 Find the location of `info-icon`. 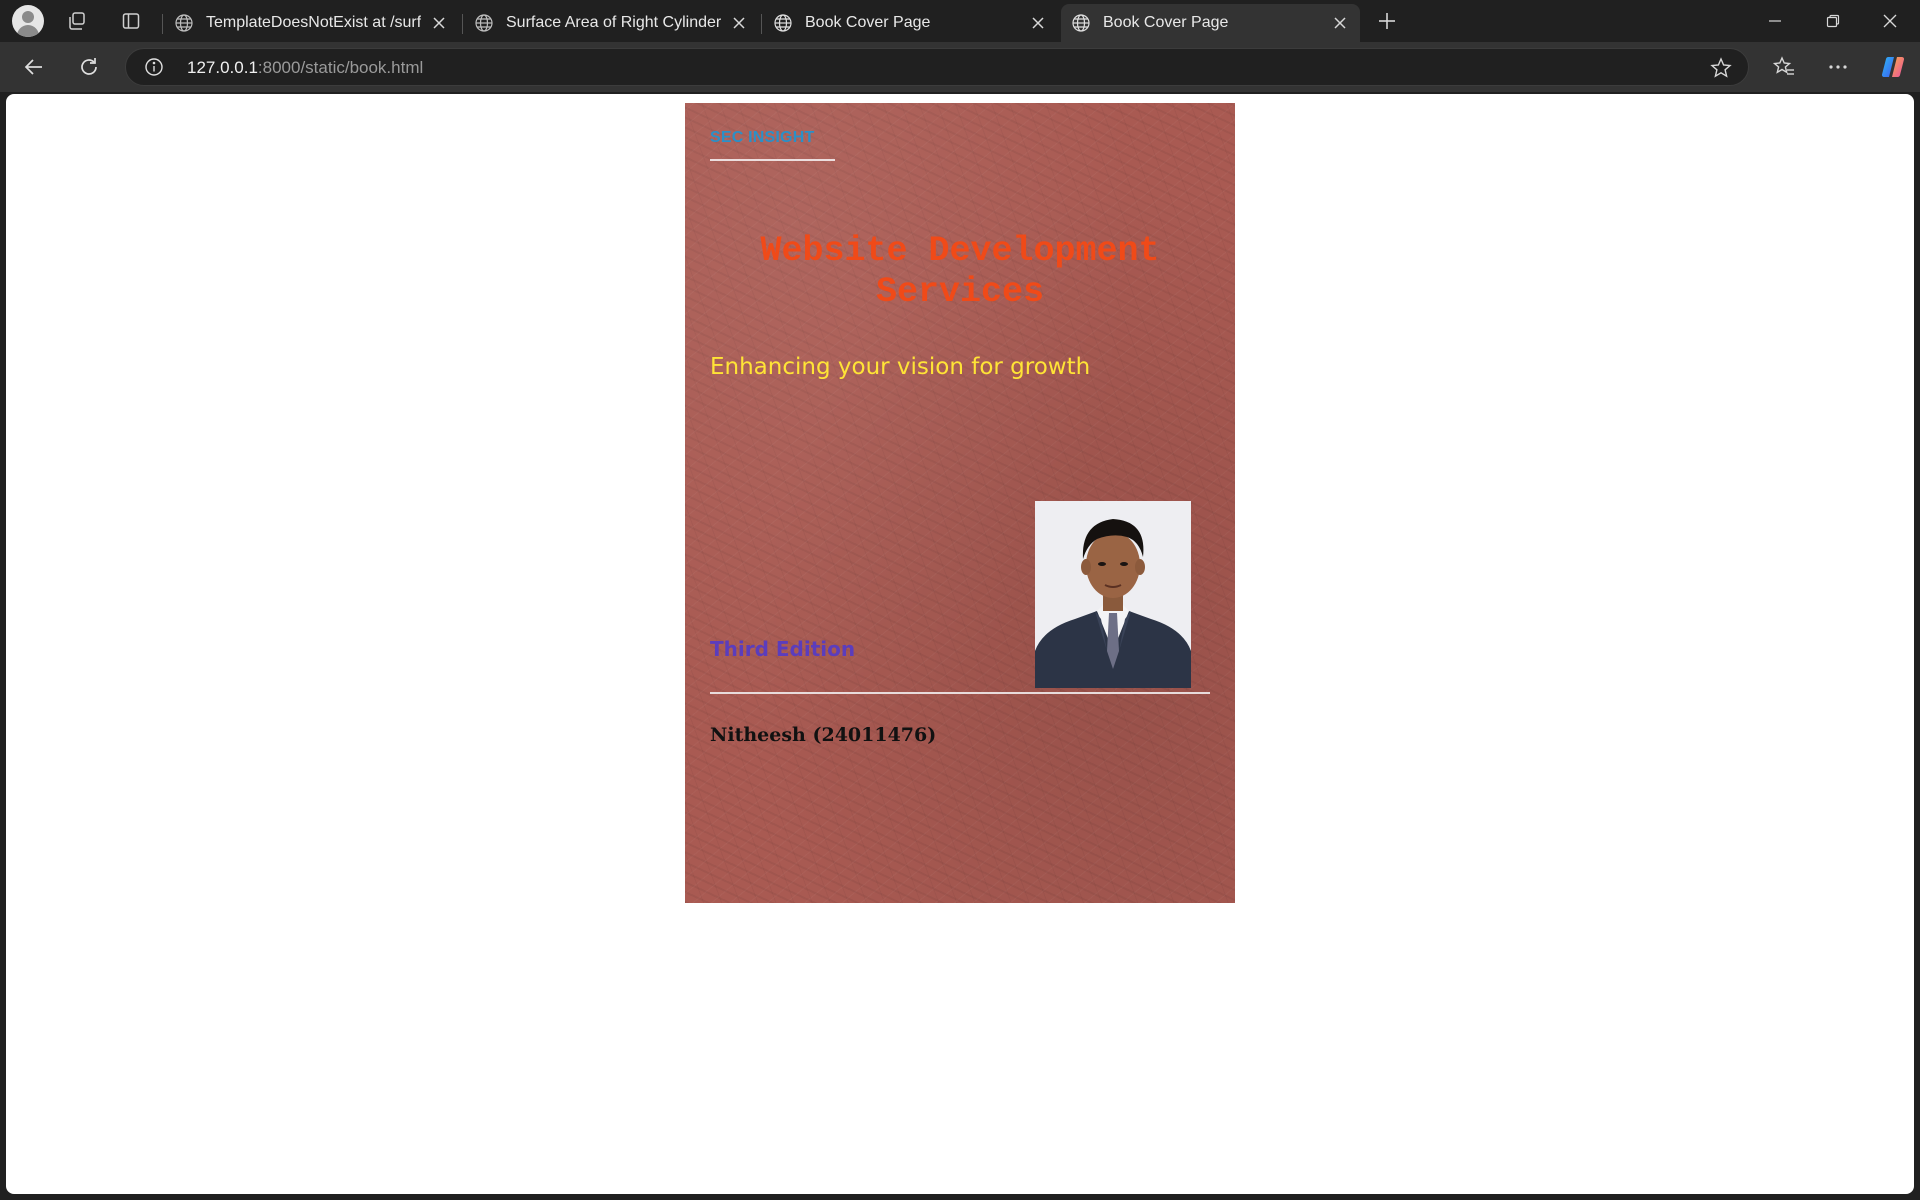

info-icon is located at coordinates (154, 67).